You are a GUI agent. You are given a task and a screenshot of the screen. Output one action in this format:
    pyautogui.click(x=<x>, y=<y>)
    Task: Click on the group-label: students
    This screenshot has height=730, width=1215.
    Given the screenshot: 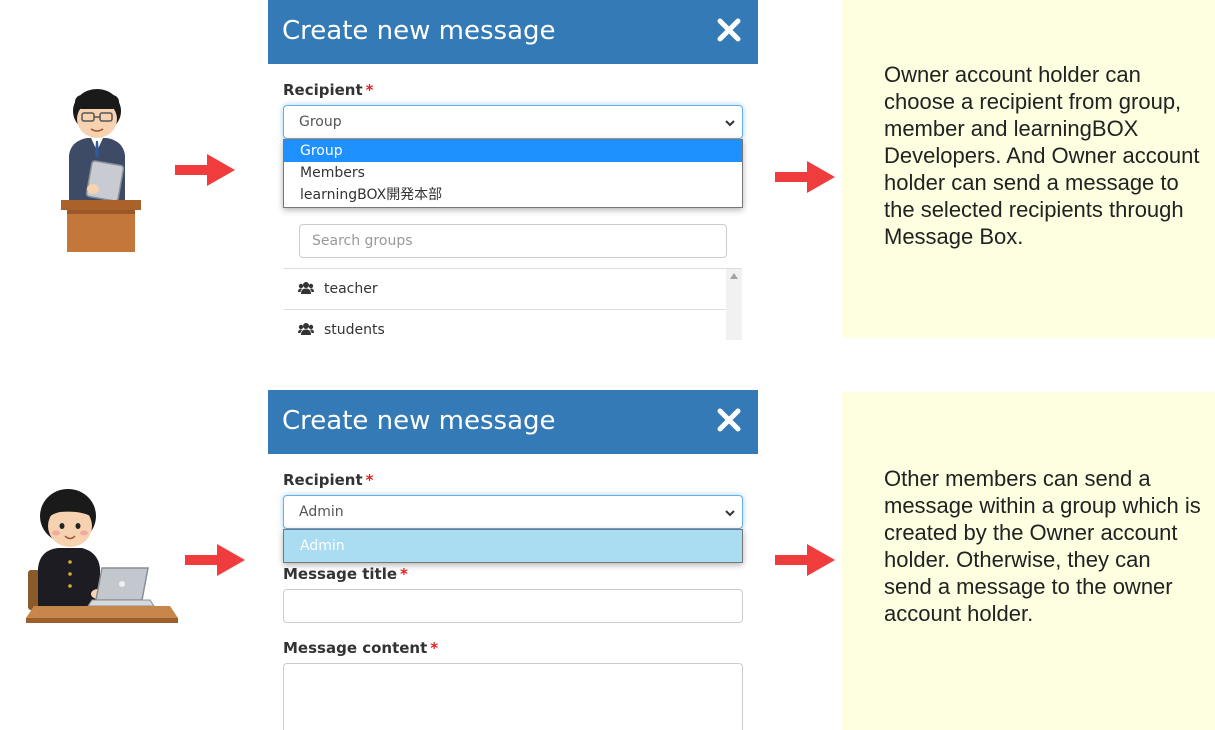 What is the action you would take?
    pyautogui.click(x=354, y=330)
    